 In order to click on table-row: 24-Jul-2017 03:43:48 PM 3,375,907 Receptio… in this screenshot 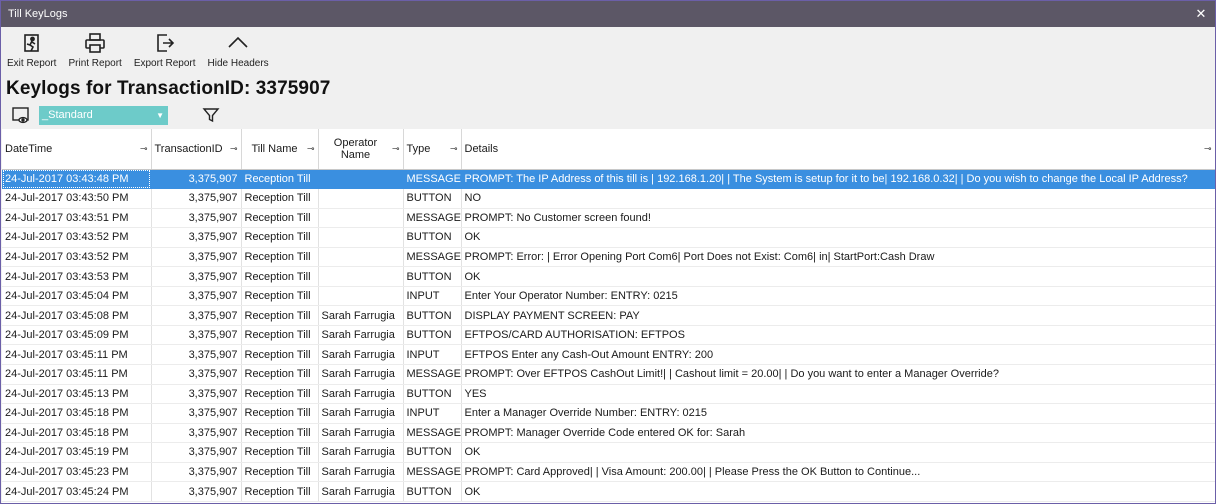, I will do `click(608, 179)`.